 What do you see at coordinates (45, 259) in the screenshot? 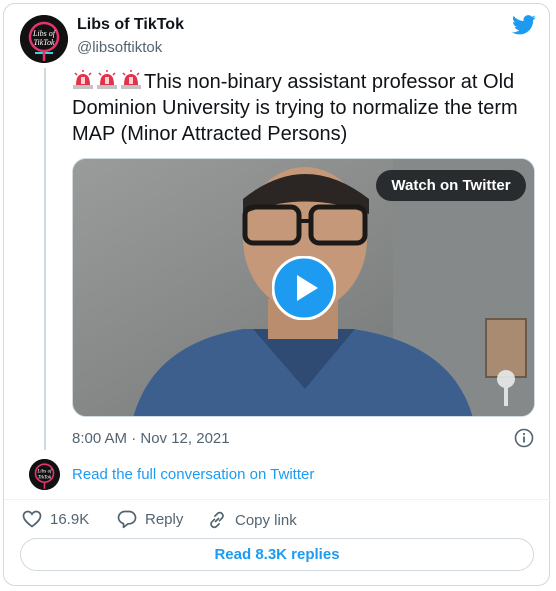
I see `thread-line` at bounding box center [45, 259].